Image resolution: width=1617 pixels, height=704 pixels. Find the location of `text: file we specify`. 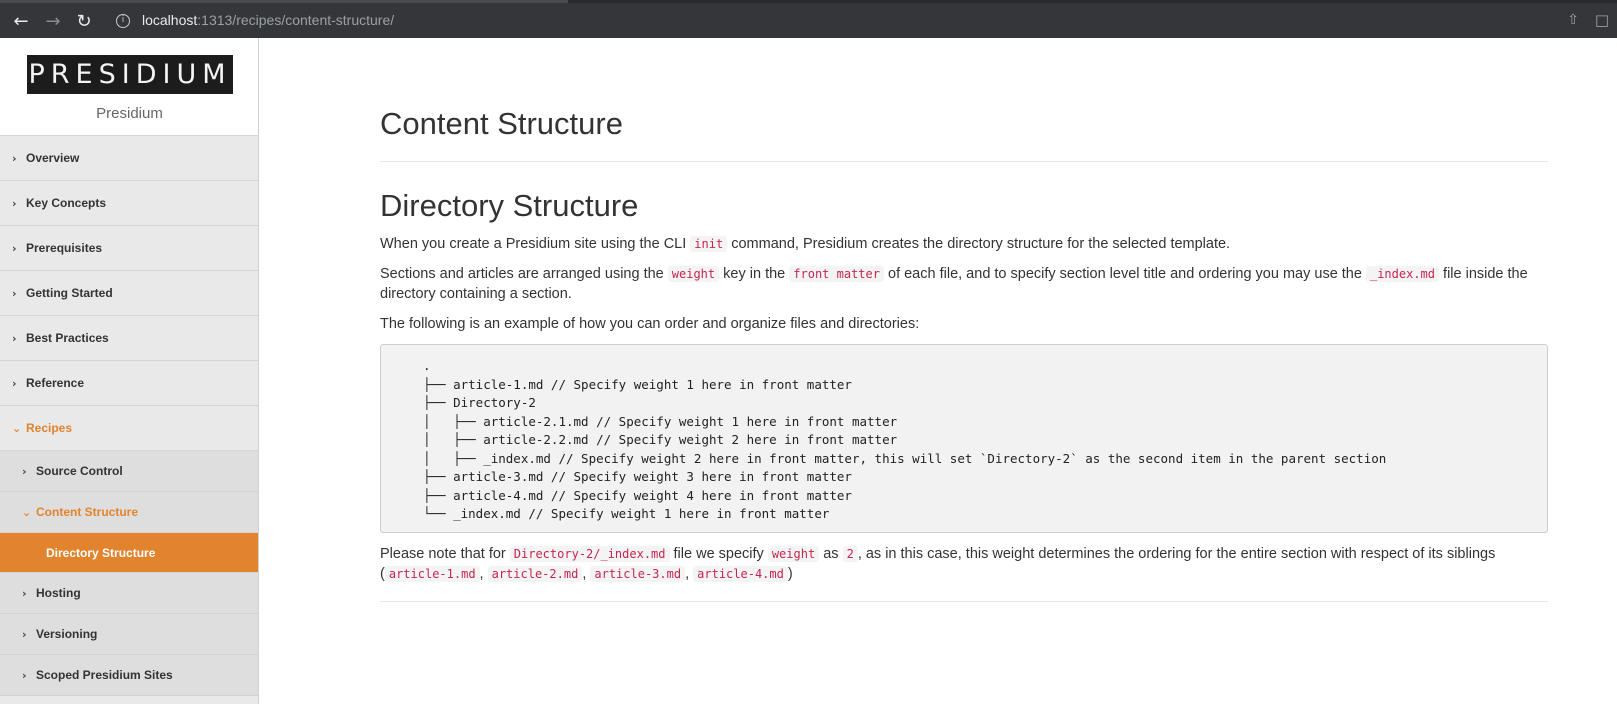

text: file we specify is located at coordinates (718, 554).